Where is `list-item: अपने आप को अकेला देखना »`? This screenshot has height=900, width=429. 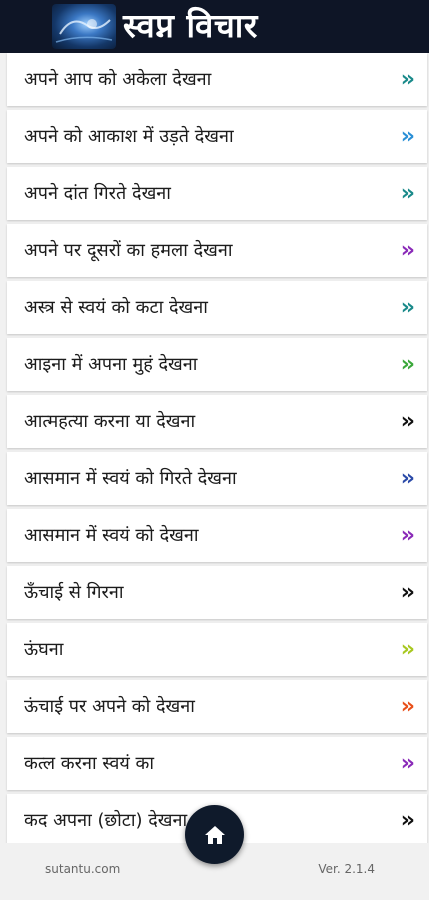 list-item: अपने आप को अकेला देखना » is located at coordinates (217, 79).